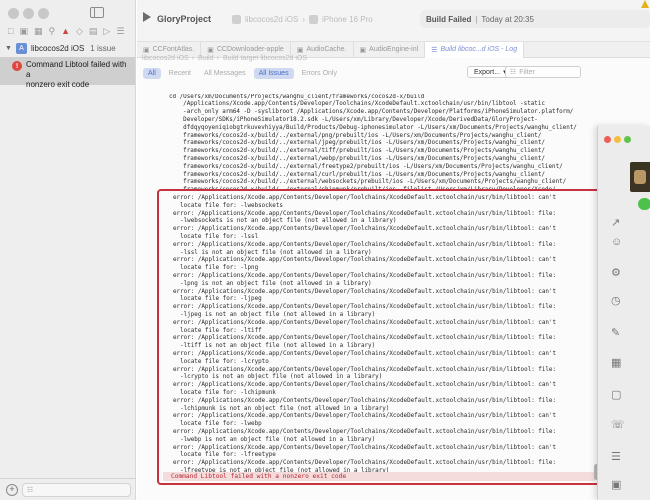 The width and height of the screenshot is (650, 500). I want to click on debug-icon: ▤, so click(93, 31).